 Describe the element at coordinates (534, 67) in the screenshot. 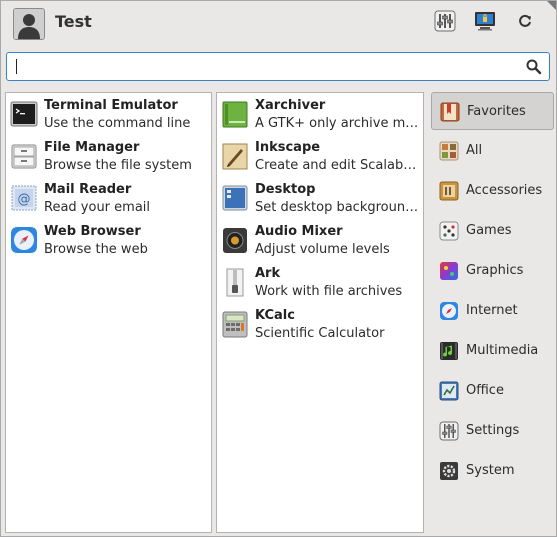

I see `search-icon` at that location.